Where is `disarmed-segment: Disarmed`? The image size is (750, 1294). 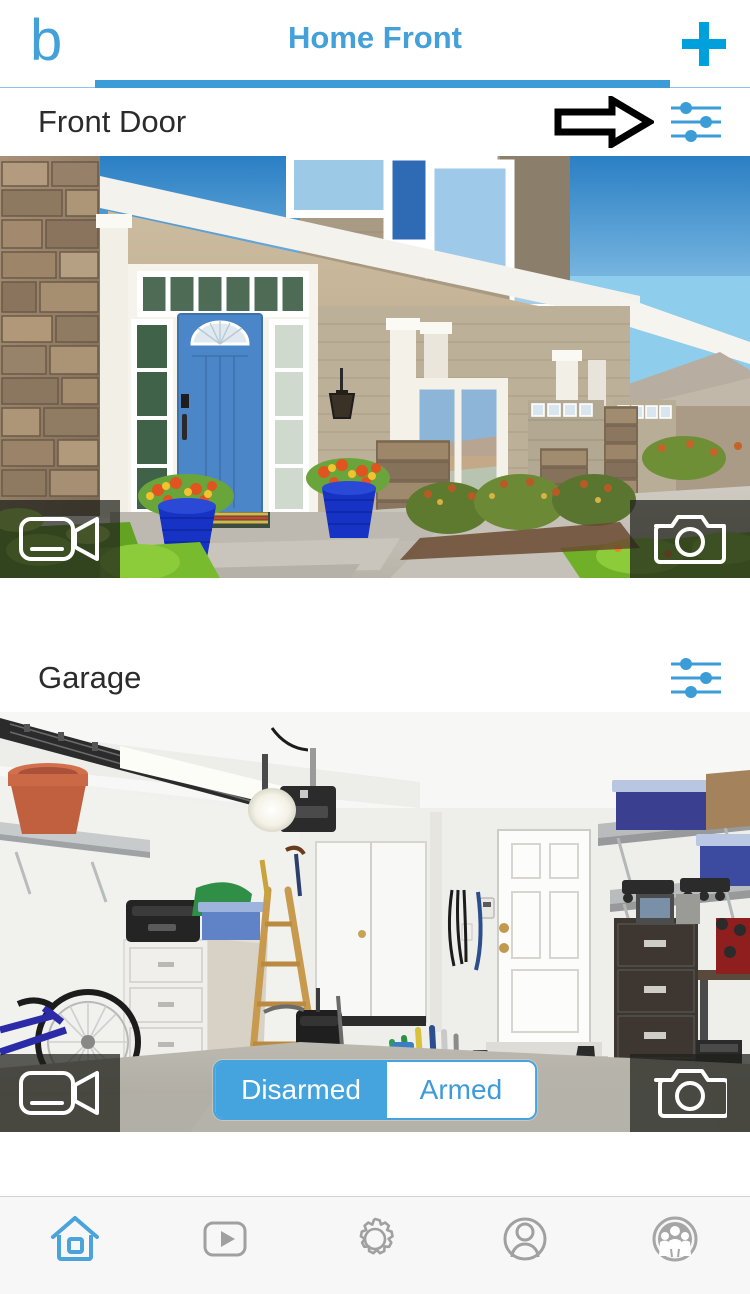
disarmed-segment: Disarmed is located at coordinates (301, 1090).